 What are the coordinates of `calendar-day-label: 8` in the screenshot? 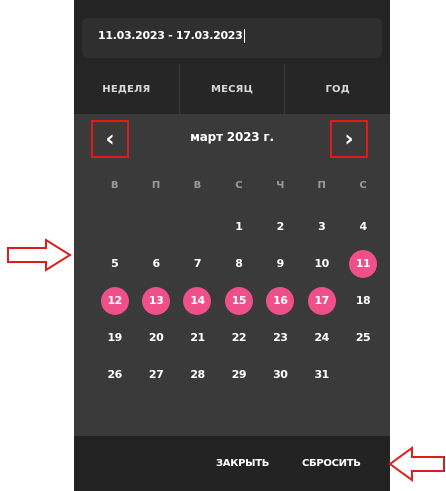 It's located at (239, 263).